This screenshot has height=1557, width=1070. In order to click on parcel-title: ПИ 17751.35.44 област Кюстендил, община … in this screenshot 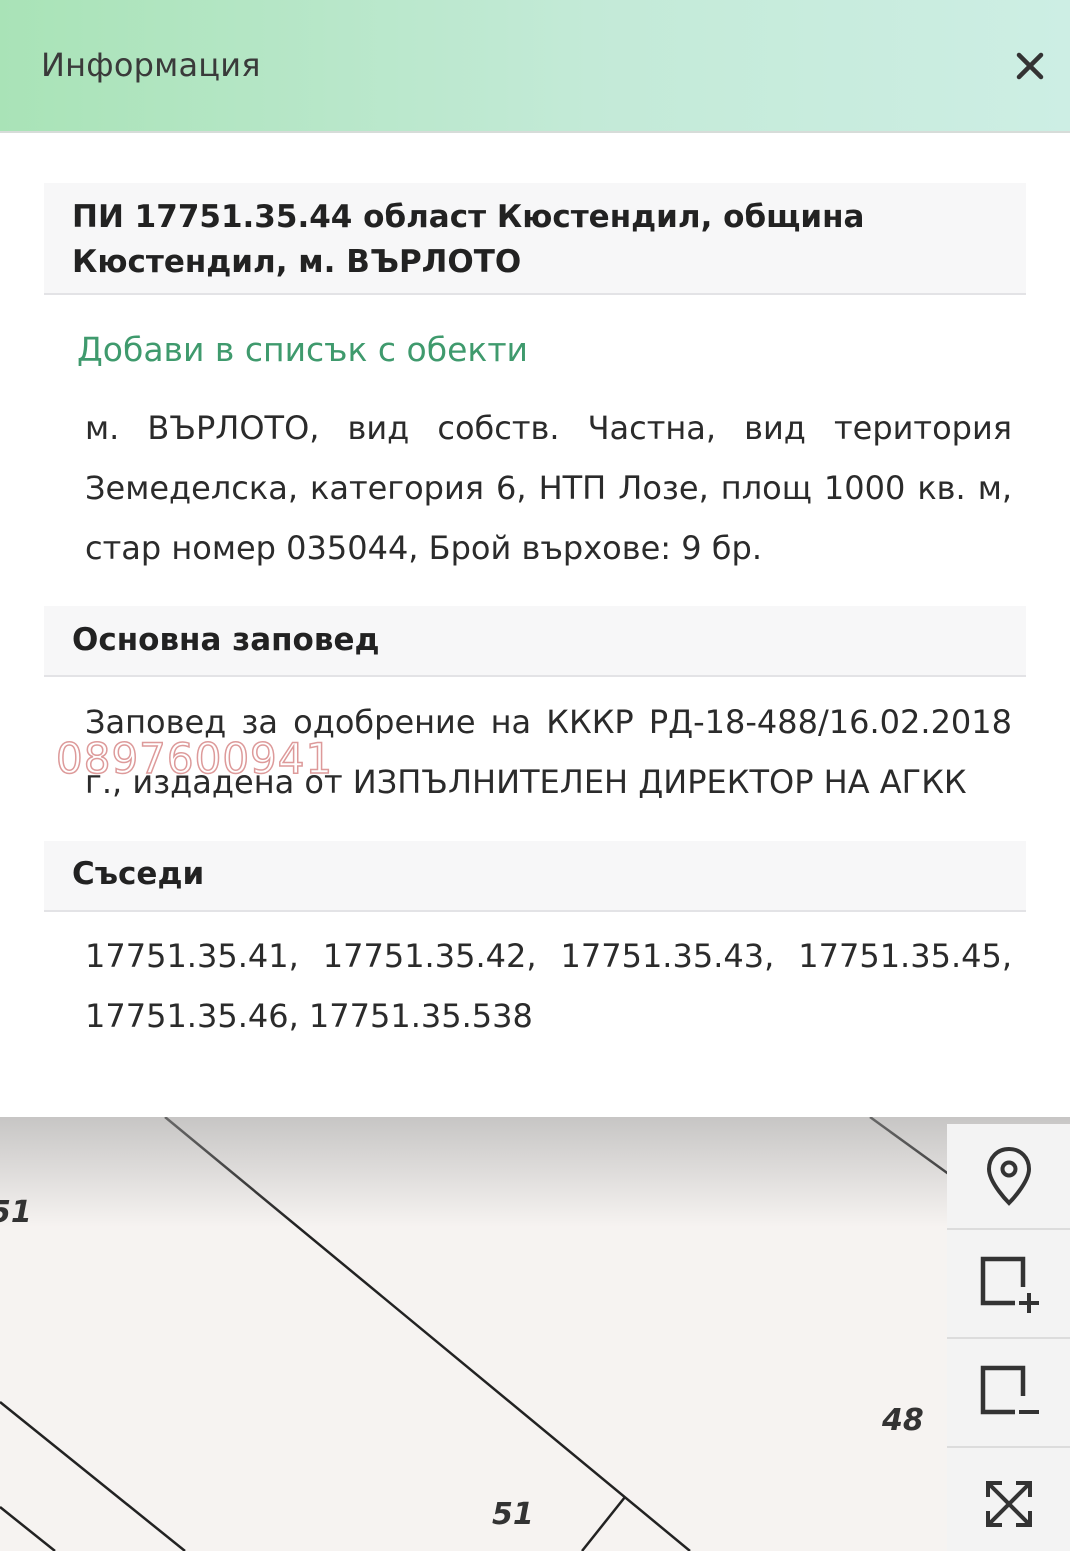, I will do `click(535, 239)`.